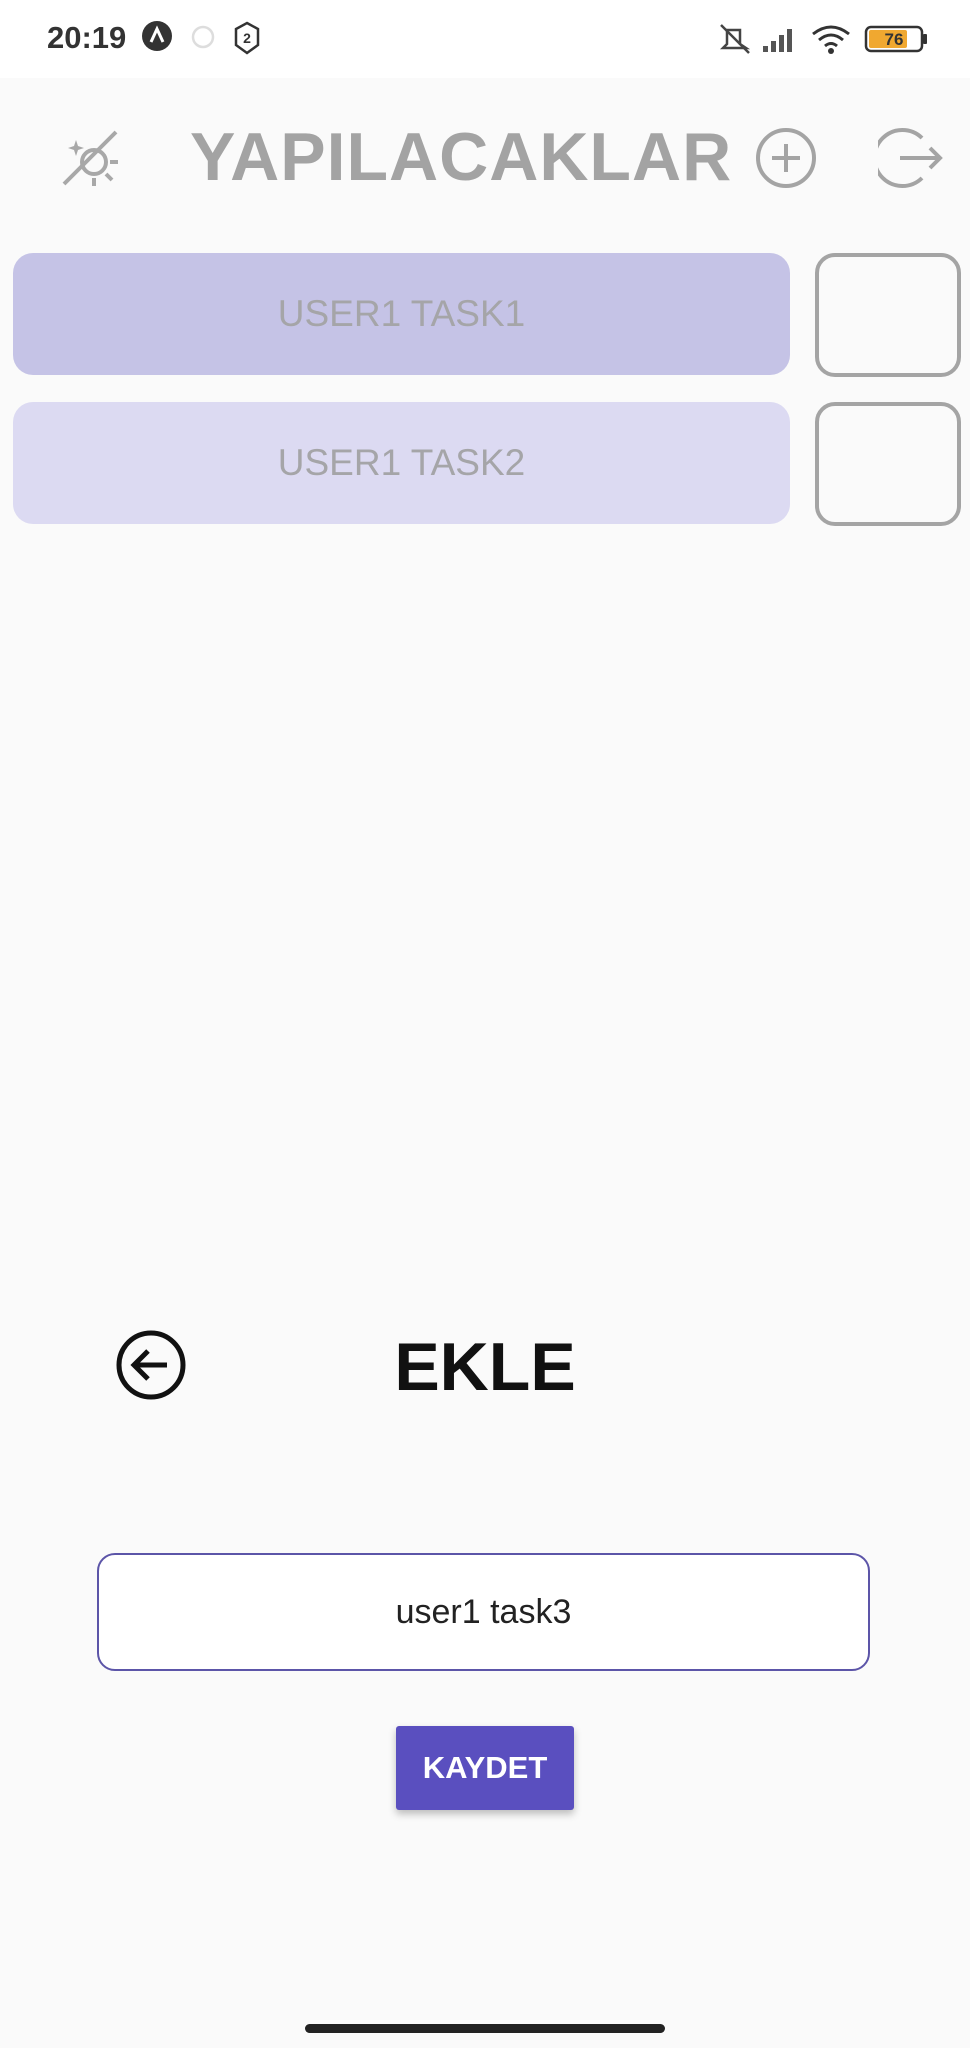 The height and width of the screenshot is (2048, 970). Describe the element at coordinates (908, 160) in the screenshot. I see `logout-icon` at that location.